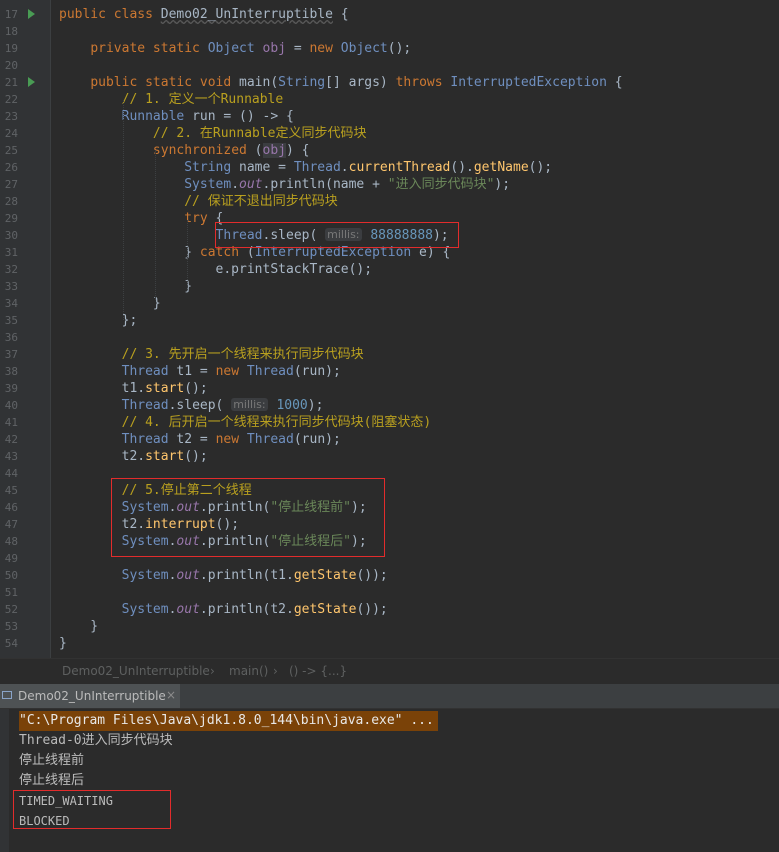 This screenshot has height=852, width=779. What do you see at coordinates (223, 575) in the screenshot?
I see `code-line: System.out.println(t1.getState());` at bounding box center [223, 575].